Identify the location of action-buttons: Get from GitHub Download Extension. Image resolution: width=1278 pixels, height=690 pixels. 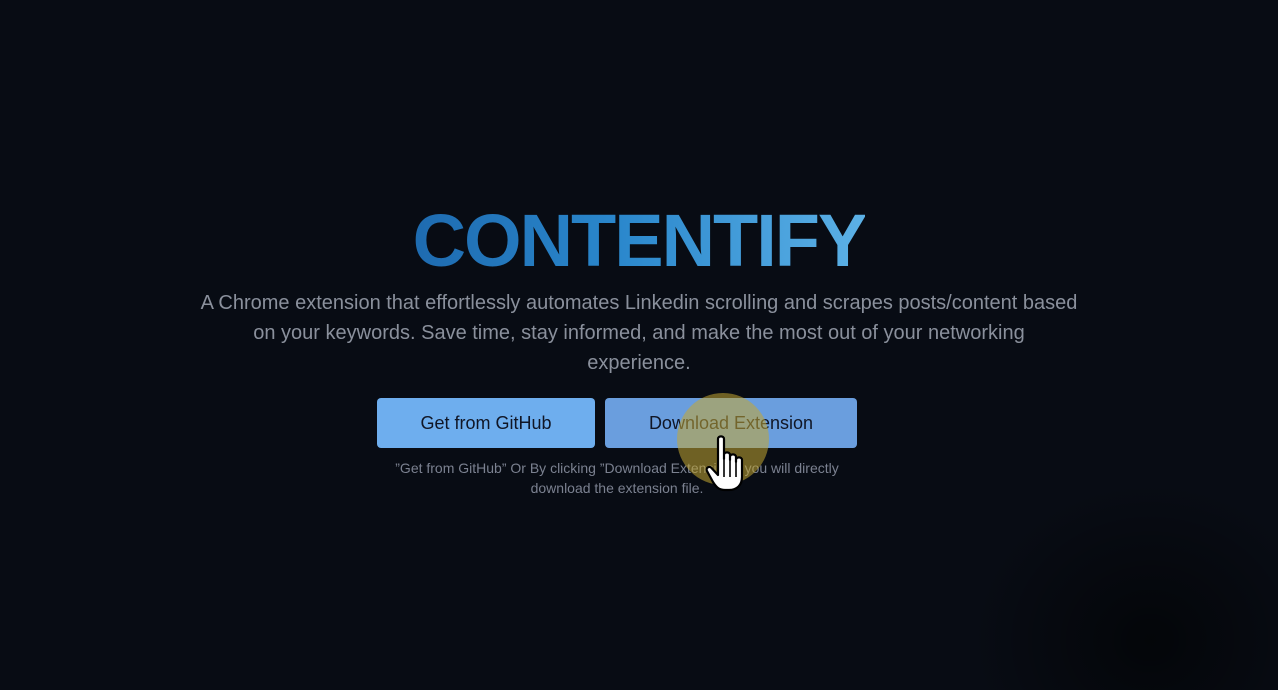
(617, 423).